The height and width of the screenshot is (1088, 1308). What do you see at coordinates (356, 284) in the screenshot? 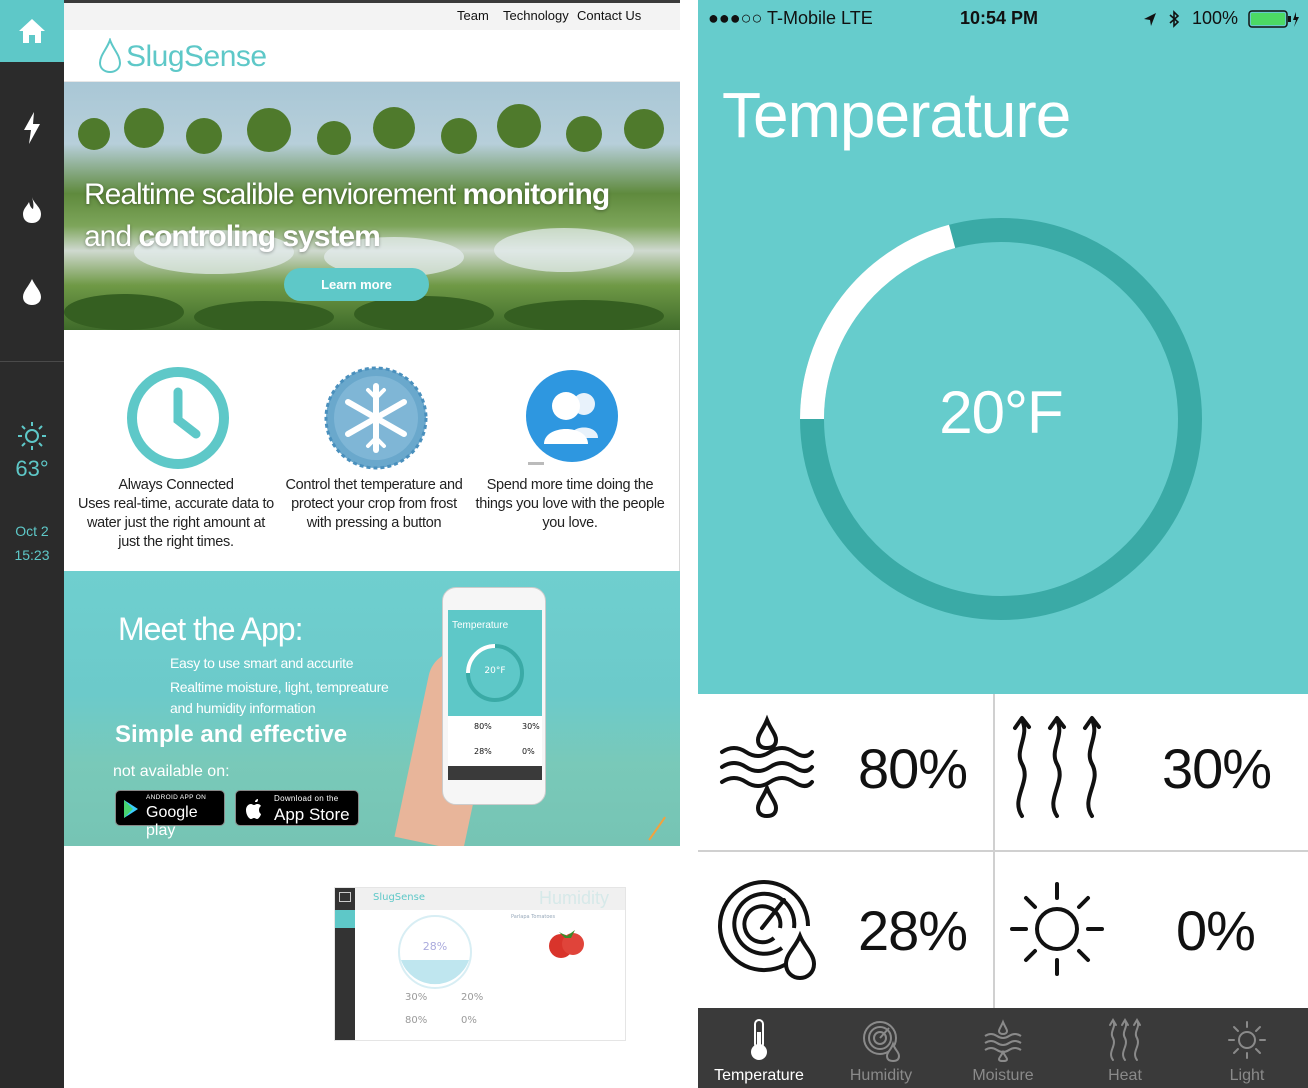
I see `learn-more-button: Learn more` at bounding box center [356, 284].